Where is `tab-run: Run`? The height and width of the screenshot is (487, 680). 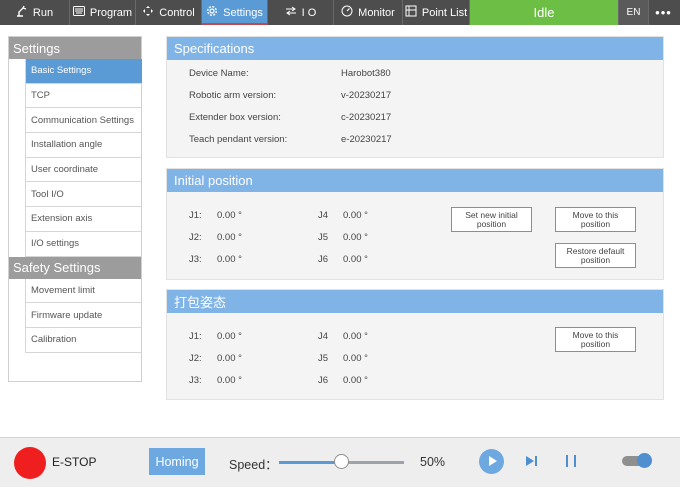
tab-run: Run is located at coordinates (35, 12).